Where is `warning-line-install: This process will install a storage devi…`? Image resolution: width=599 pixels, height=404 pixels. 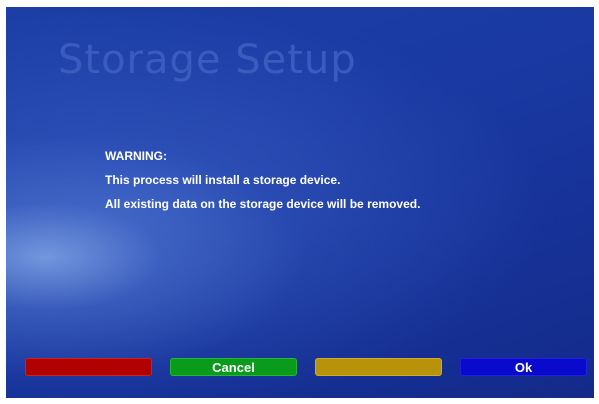 warning-line-install: This process will install a storage devi… is located at coordinates (223, 180).